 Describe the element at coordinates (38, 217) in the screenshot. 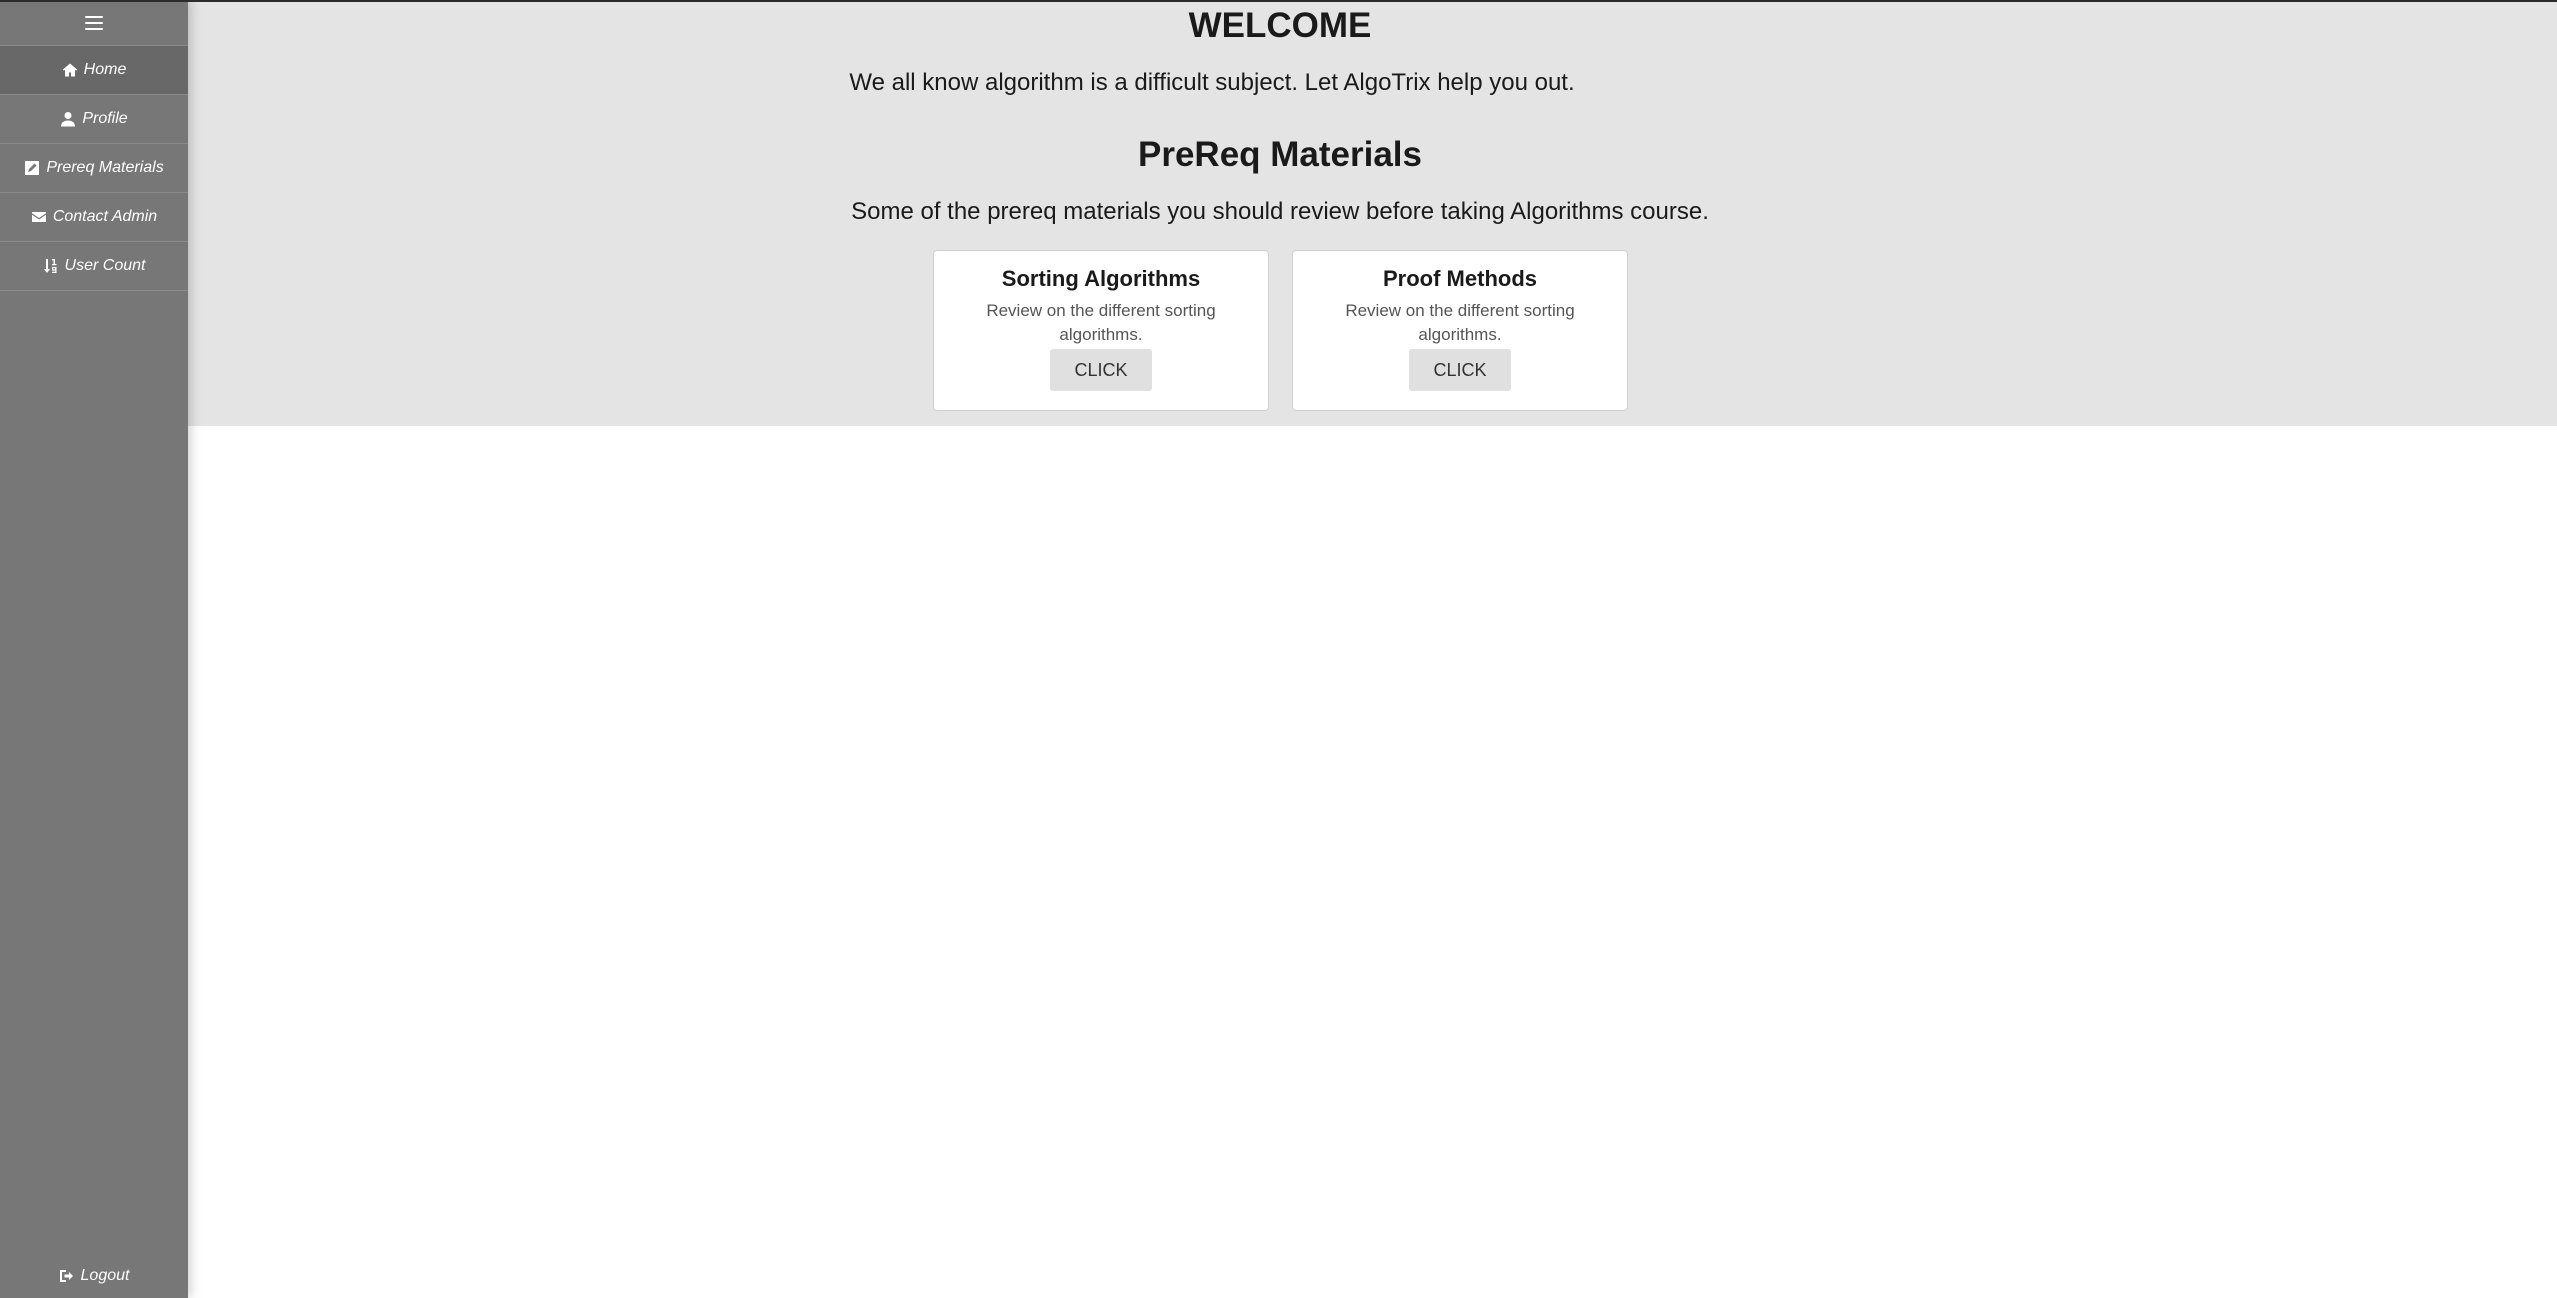

I see `envelope-icon` at that location.